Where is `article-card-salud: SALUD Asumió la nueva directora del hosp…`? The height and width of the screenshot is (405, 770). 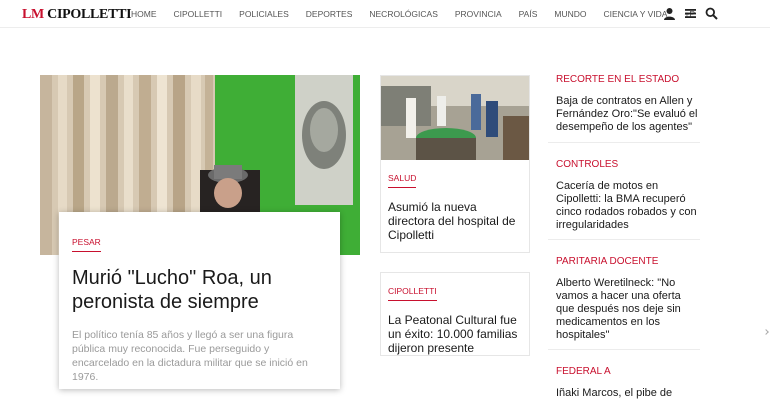
article-card-salud: SALUD Asumió la nueva directora del hosp… is located at coordinates (455, 164).